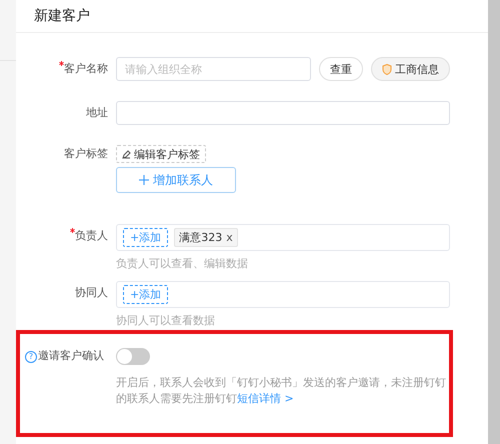 This screenshot has height=444, width=500. I want to click on field-label: 客户名称, so click(86, 68).